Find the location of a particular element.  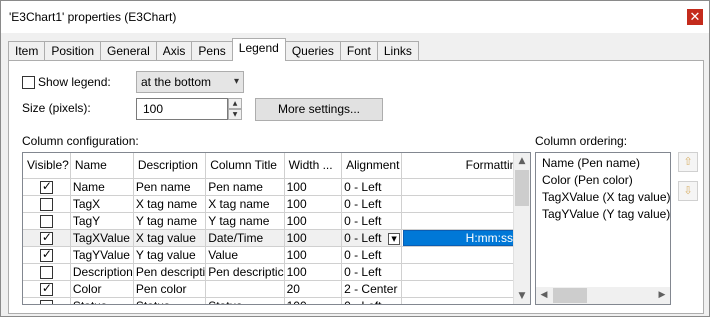

title-cell: Y tag name is located at coordinates (245, 221).